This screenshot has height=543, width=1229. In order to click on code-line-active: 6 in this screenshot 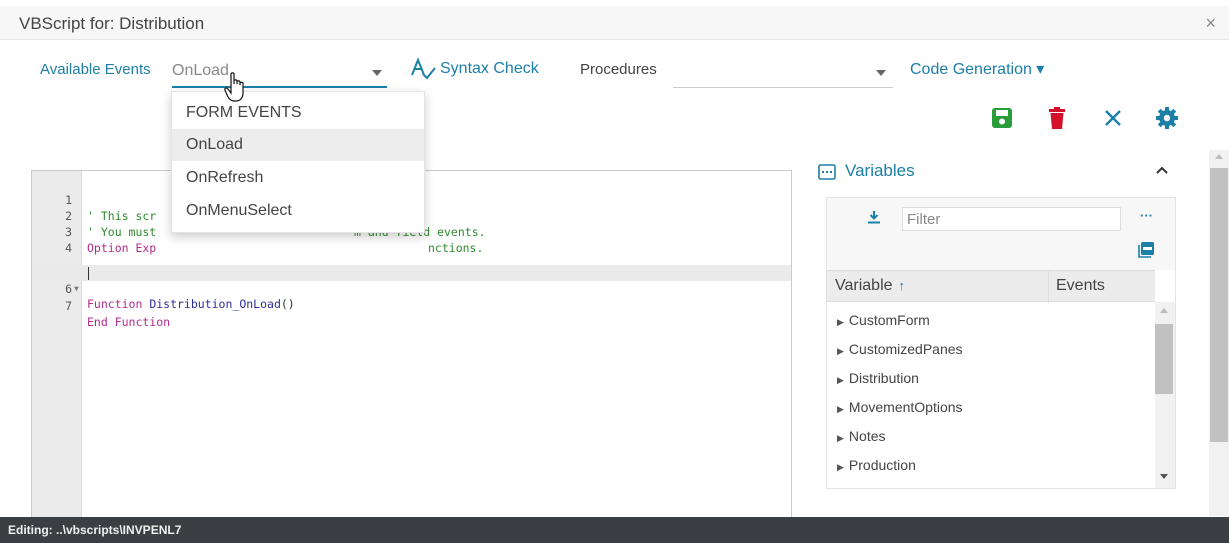, I will do `click(411, 280)`.